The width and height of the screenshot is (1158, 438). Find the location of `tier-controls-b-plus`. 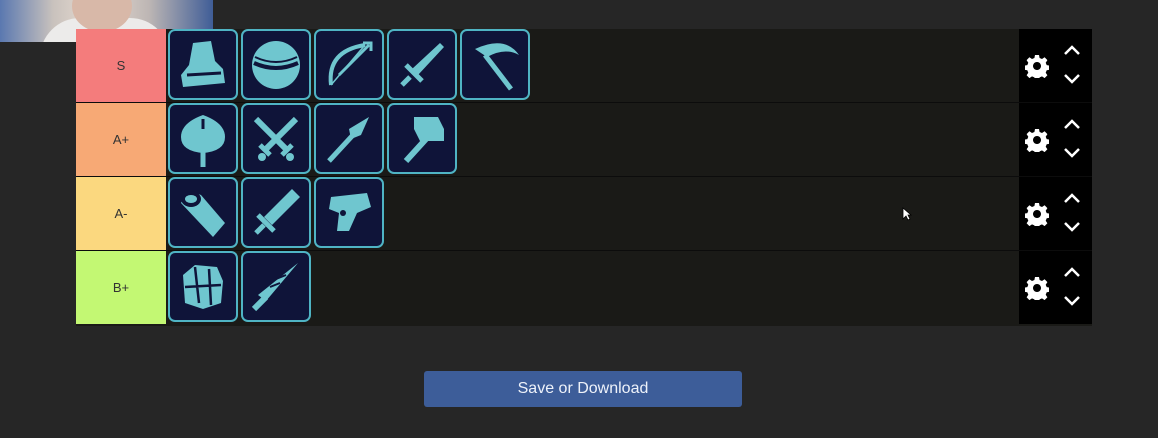

tier-controls-b-plus is located at coordinates (1055, 287).